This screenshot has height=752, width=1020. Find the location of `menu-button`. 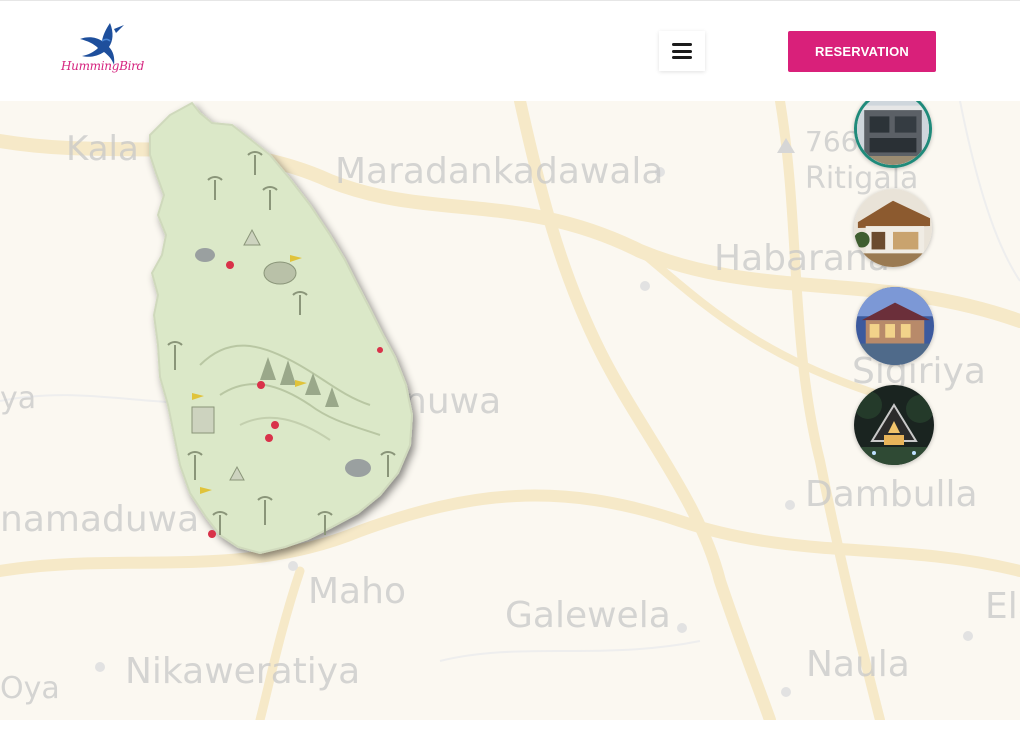

menu-button is located at coordinates (682, 51).